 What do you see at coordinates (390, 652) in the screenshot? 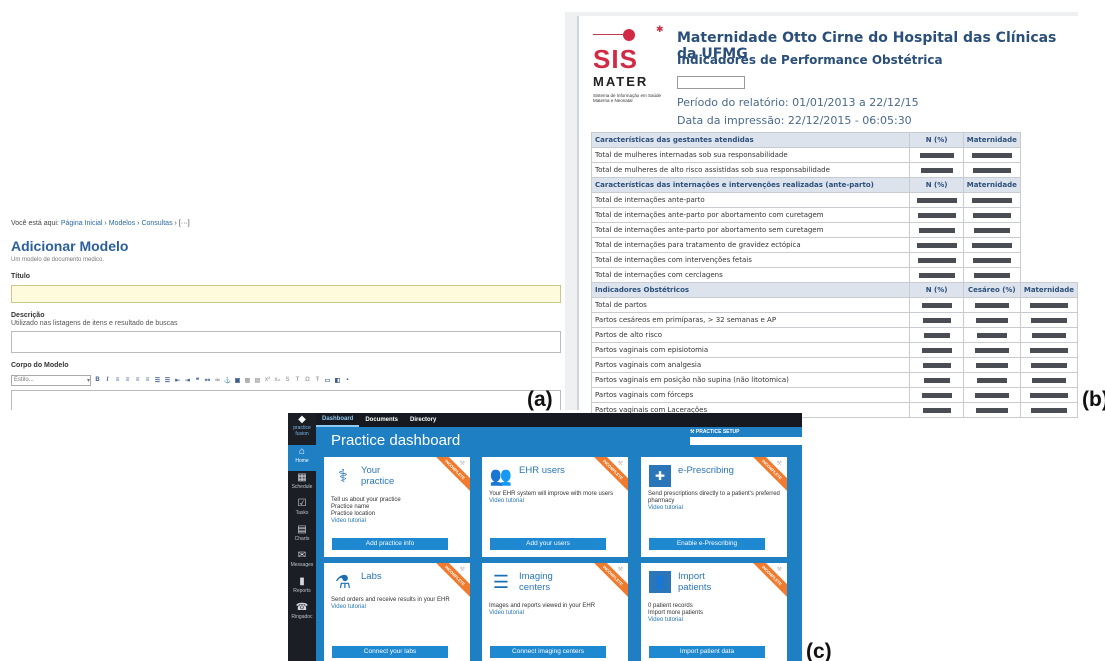
I see `card-action-button: Connect your labs` at bounding box center [390, 652].